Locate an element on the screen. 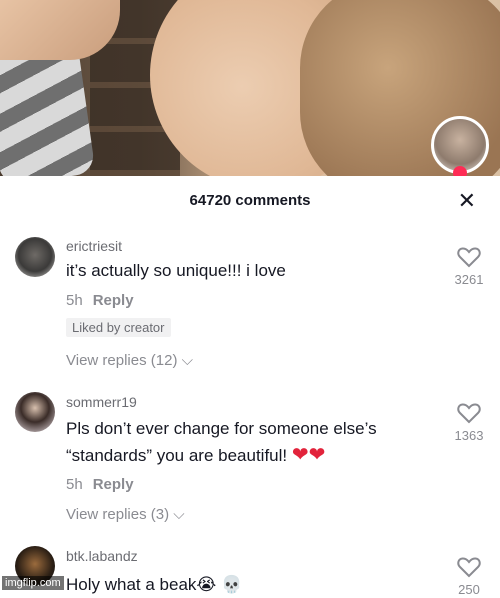 The height and width of the screenshot is (598, 500). comment-text-line2: “standards” you are beautiful! ❤❤ is located at coordinates (246, 455).